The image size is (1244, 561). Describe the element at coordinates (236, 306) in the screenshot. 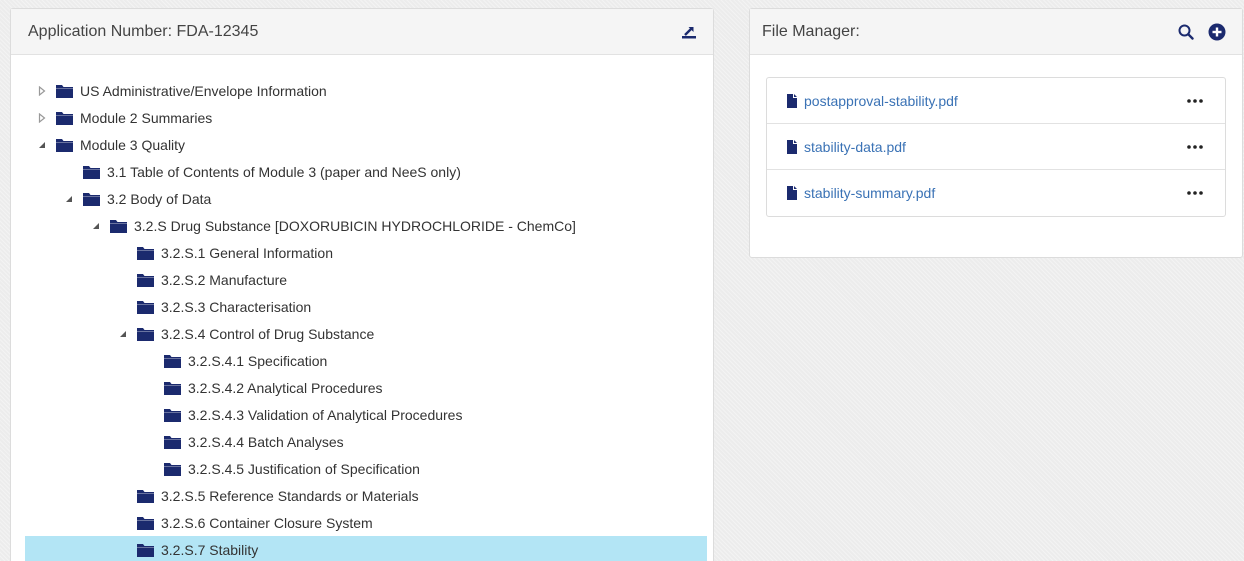

I see `tree-item-label: 3.2.S.3 Characterisation` at that location.